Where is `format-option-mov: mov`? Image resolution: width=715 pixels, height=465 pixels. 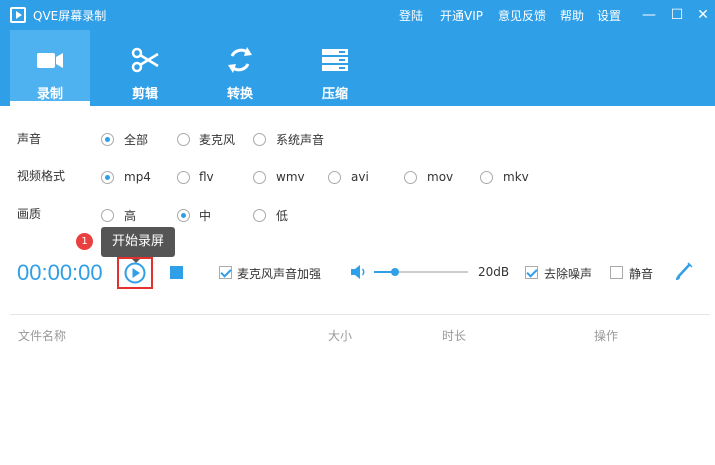 format-option-mov: mov is located at coordinates (440, 177).